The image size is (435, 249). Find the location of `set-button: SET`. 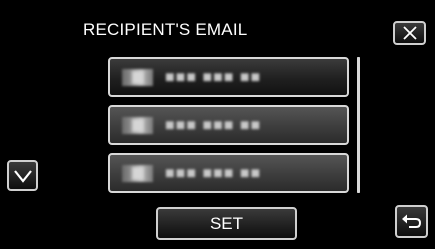

set-button: SET is located at coordinates (226, 223).